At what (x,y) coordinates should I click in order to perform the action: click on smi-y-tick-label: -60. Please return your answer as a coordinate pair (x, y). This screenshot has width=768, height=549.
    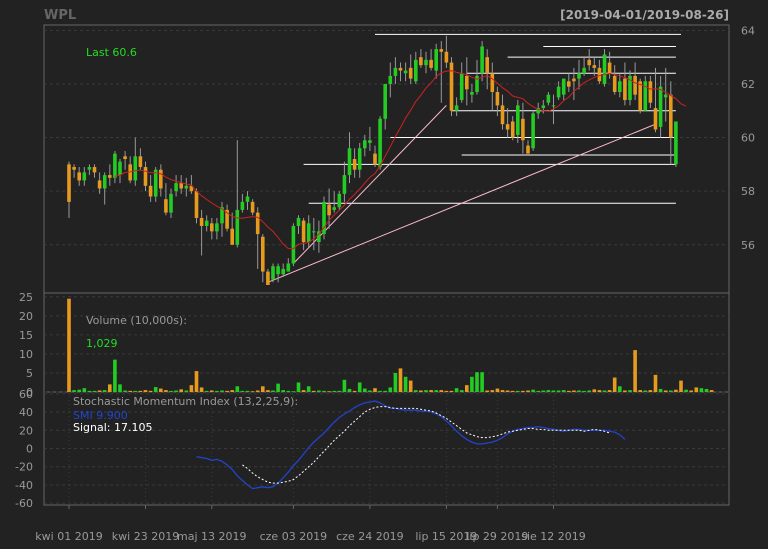
    Looking at the image, I should click on (24, 503).